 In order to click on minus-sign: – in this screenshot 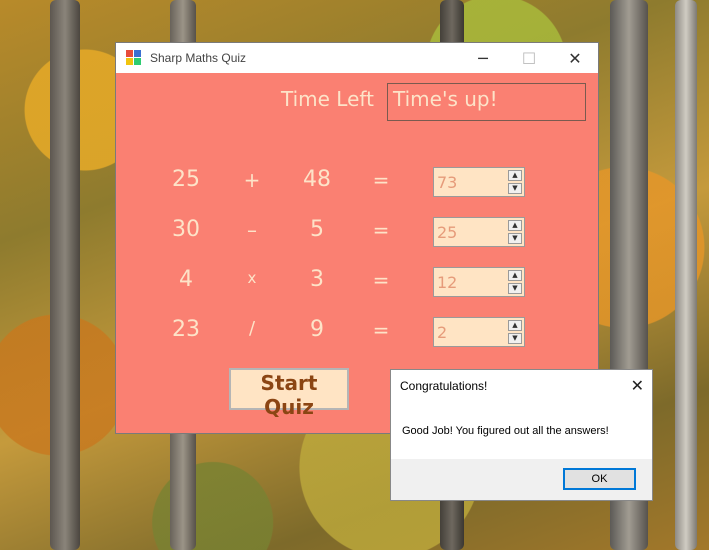, I will do `click(252, 230)`.